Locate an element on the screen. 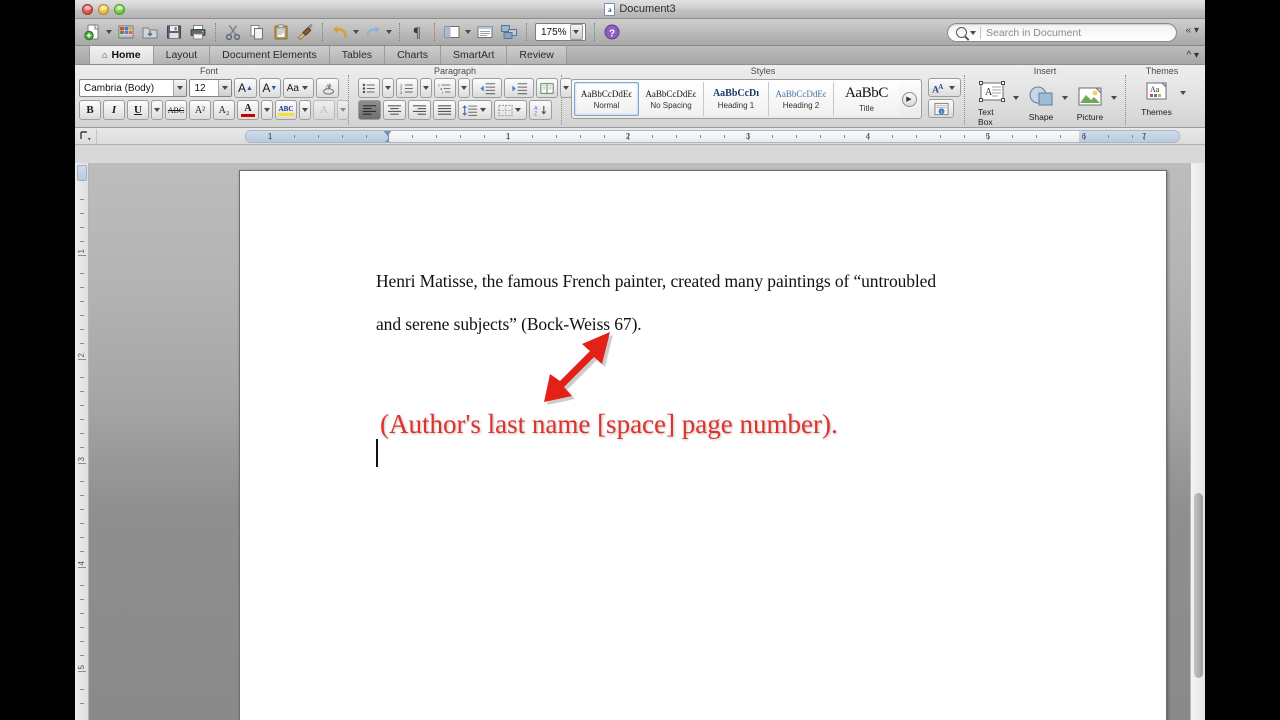 This screenshot has height=720, width=1280. notebook-layout-button is located at coordinates (485, 32).